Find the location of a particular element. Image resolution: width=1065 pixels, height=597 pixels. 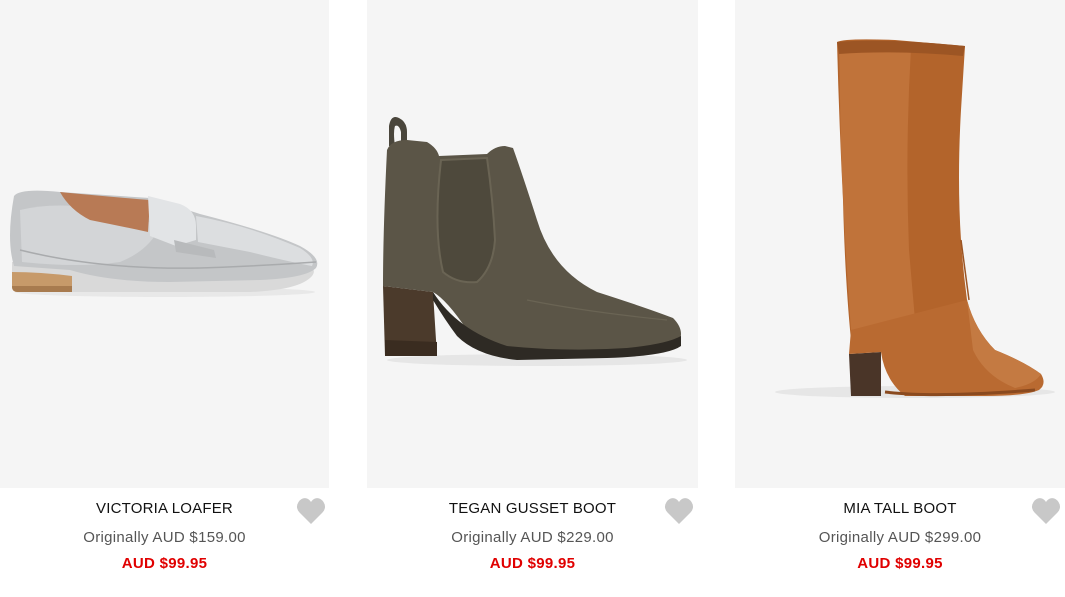

silver-loafer-illustration is located at coordinates (164, 243).